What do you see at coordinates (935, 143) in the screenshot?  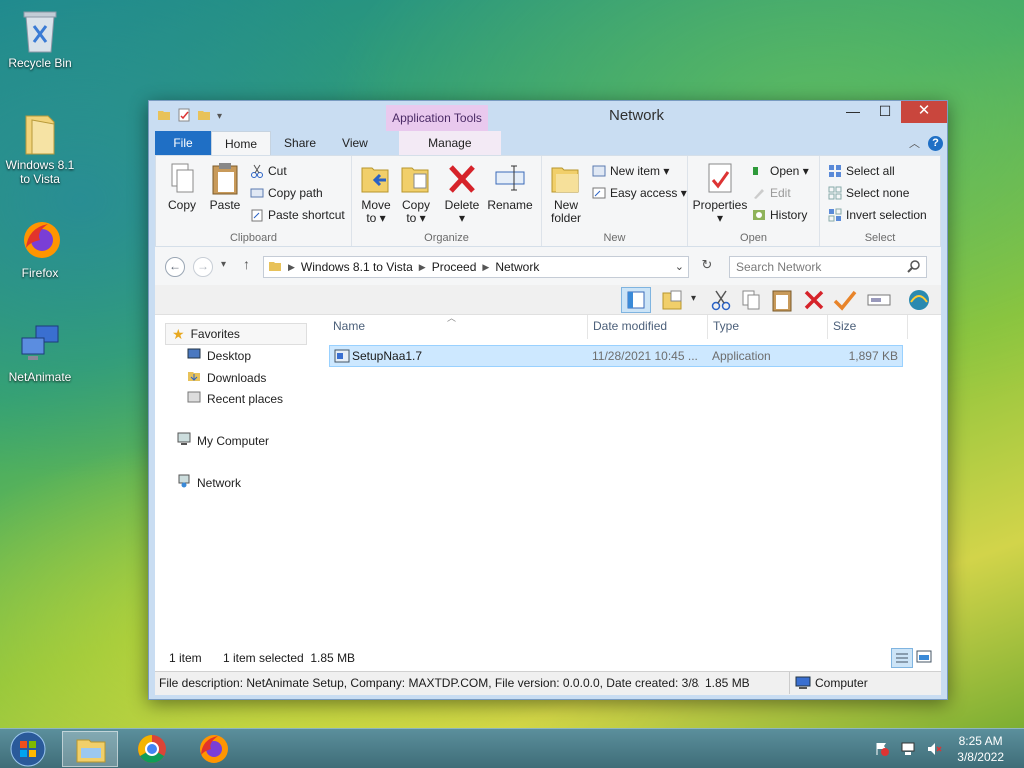 I see `help-icon: ?` at bounding box center [935, 143].